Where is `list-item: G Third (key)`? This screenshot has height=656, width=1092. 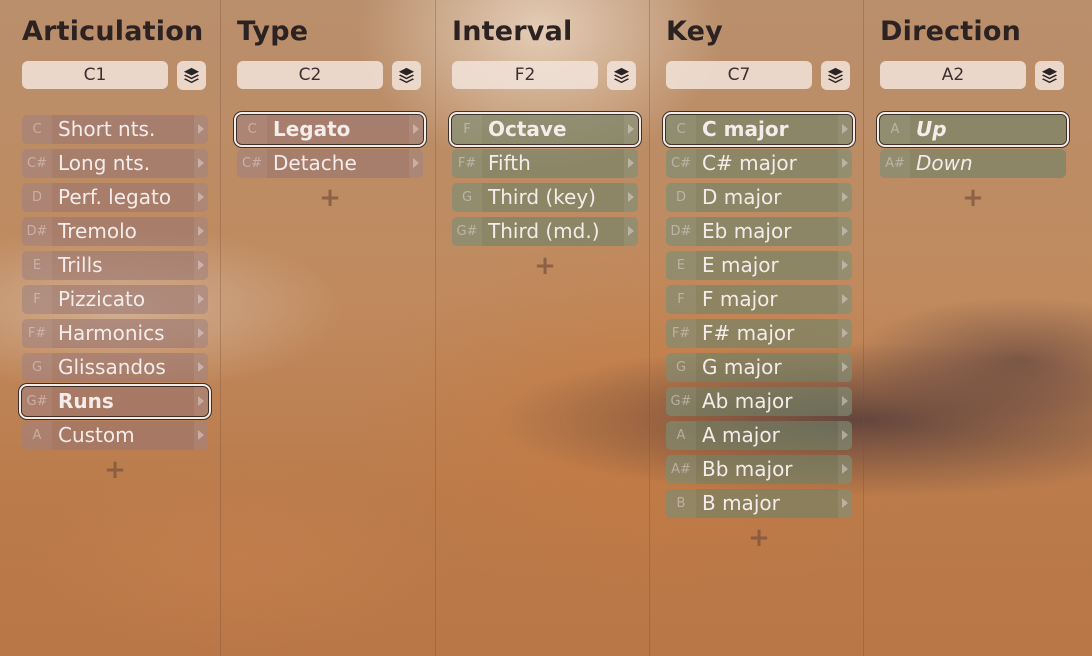
list-item: G Third (key) is located at coordinates (545, 197).